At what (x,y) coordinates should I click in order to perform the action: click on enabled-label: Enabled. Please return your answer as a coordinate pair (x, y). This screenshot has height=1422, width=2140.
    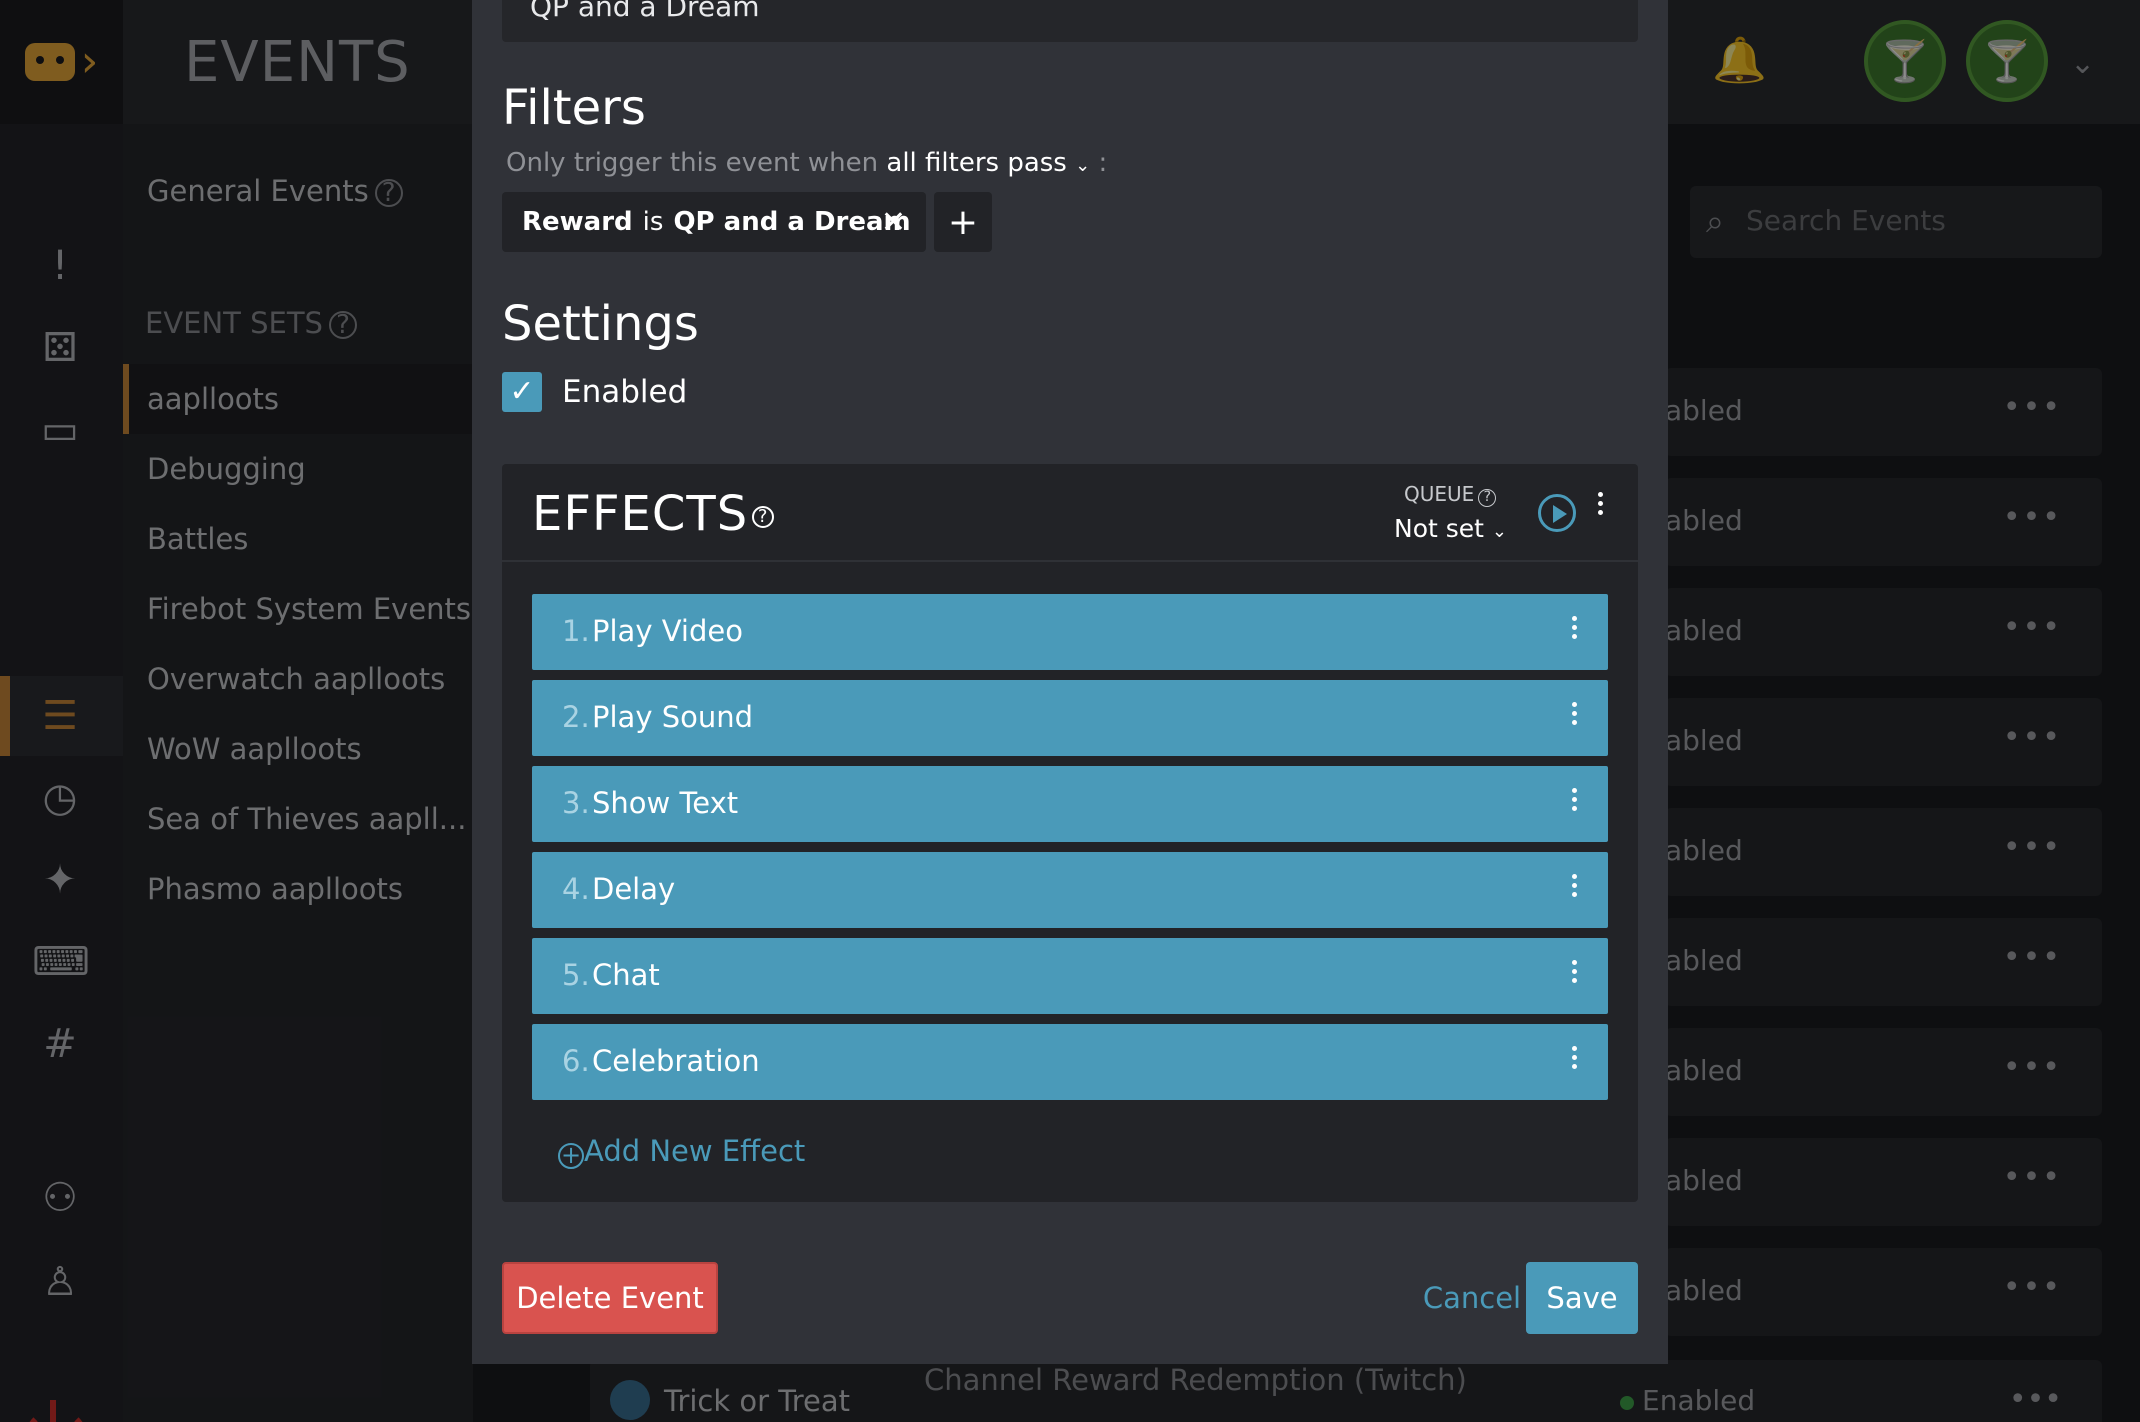
    Looking at the image, I should click on (625, 392).